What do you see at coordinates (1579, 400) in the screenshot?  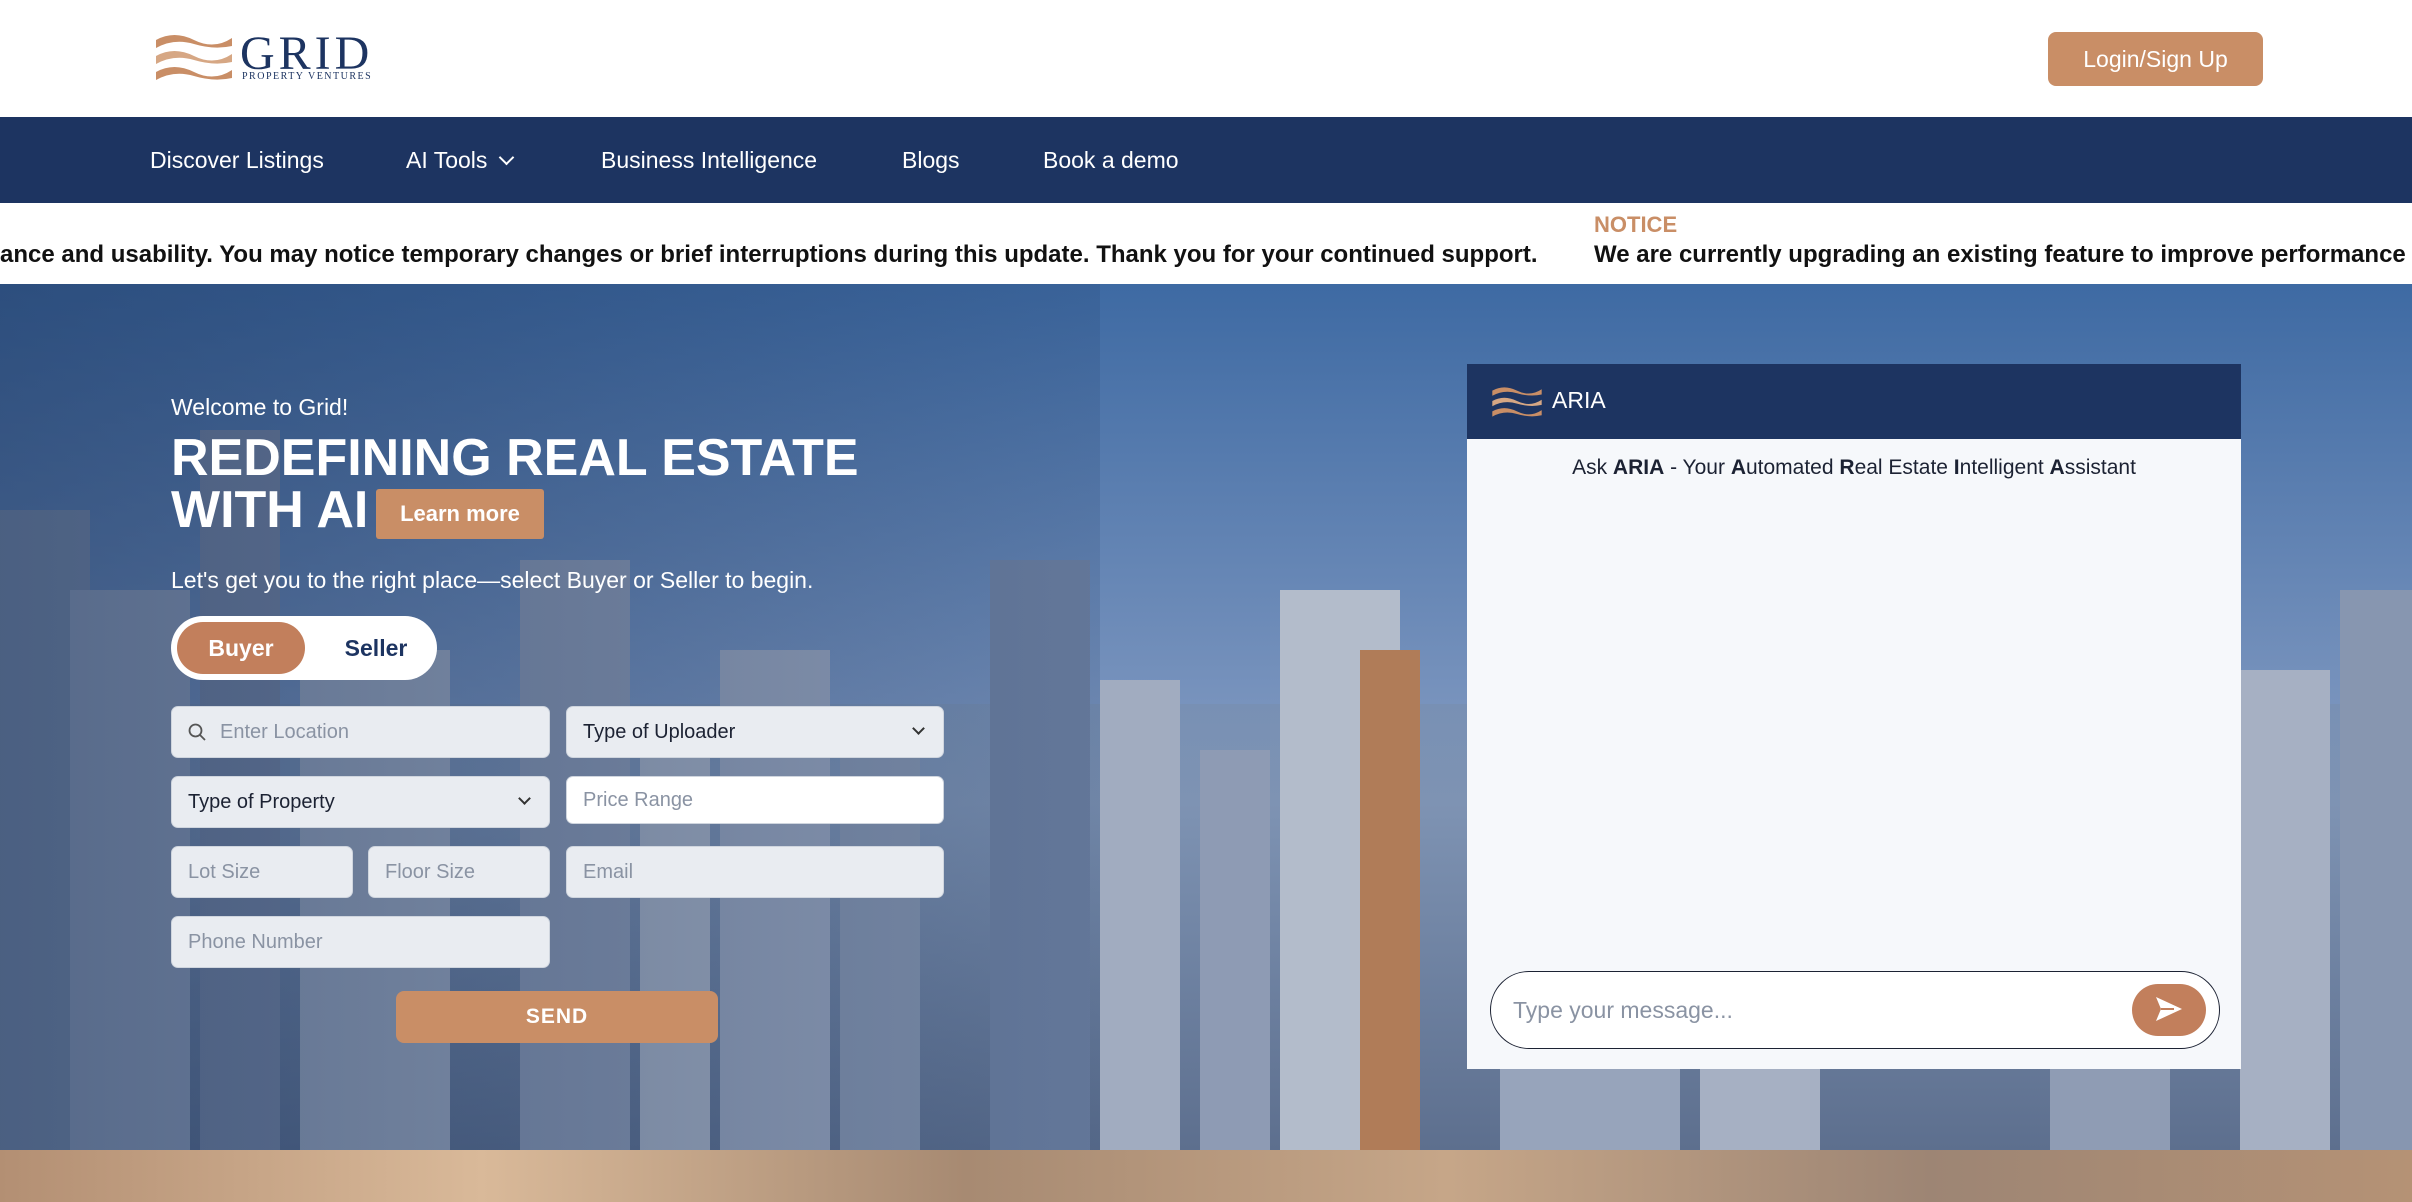 I see `chat-title: ARIA` at bounding box center [1579, 400].